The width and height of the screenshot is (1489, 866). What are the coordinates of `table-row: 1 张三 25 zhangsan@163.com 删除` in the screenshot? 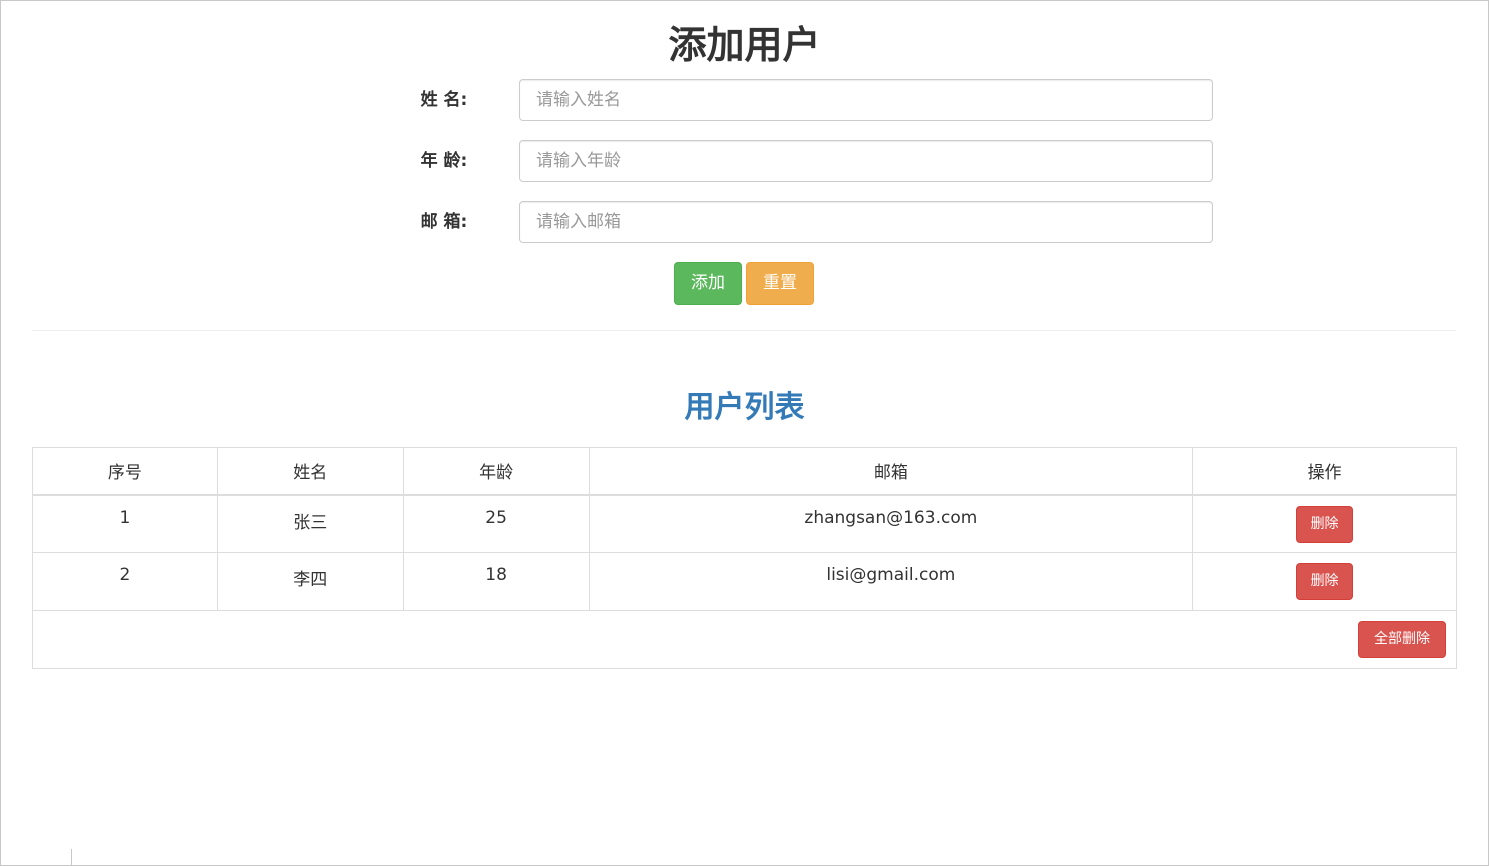 It's located at (744, 523).